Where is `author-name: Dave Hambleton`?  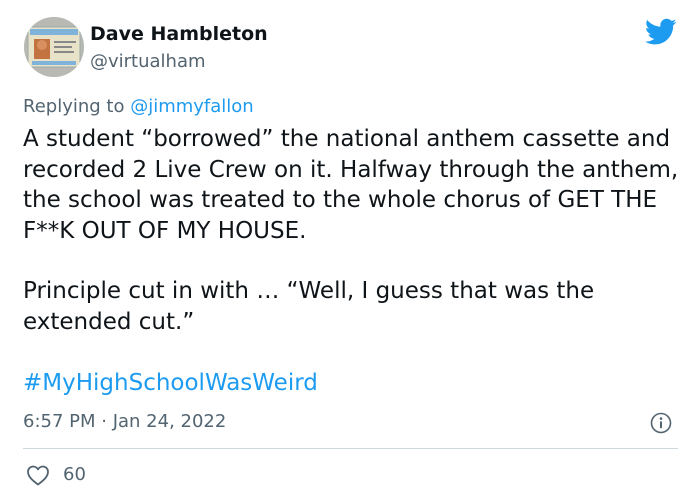 author-name: Dave Hambleton is located at coordinates (179, 34).